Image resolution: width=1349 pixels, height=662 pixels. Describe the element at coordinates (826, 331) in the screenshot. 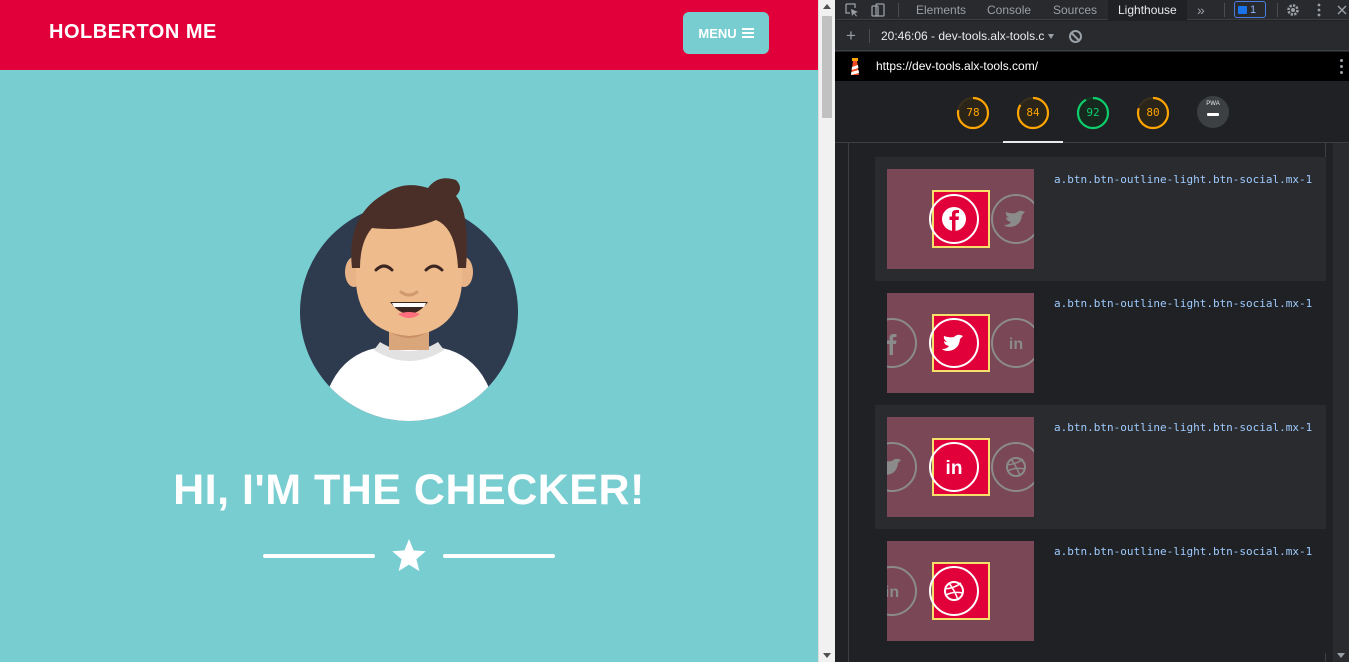

I see `page-scrollbar` at that location.